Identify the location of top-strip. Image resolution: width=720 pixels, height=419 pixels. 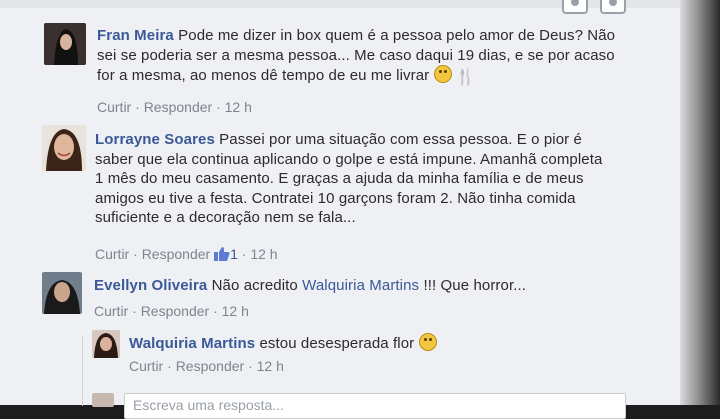
(350, 4).